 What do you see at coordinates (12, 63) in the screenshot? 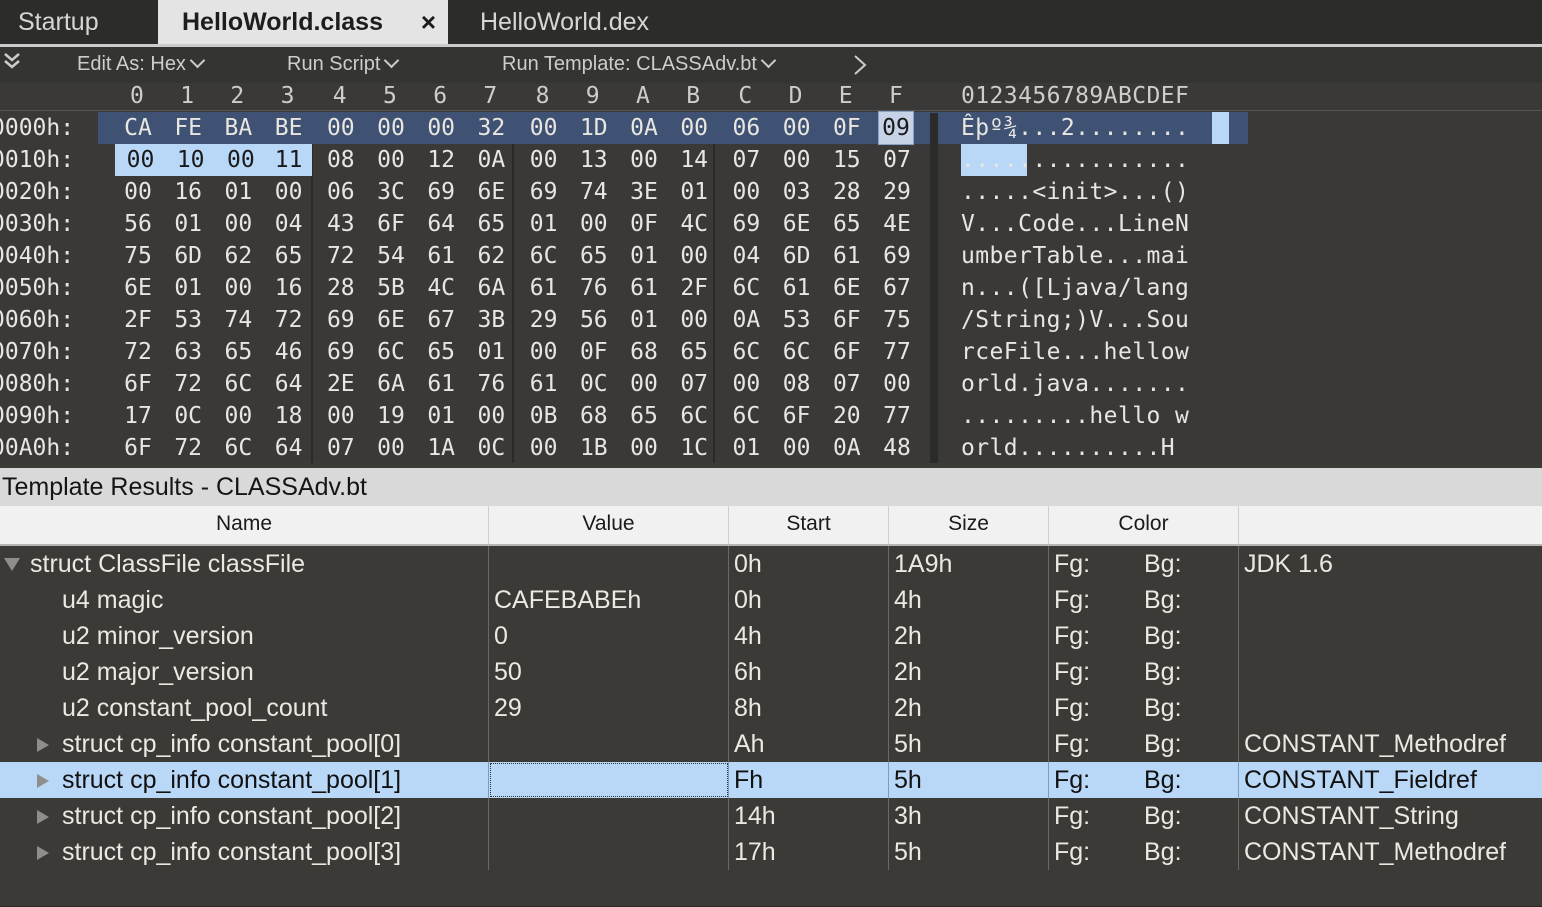
I see `collapse-toolbar-icon` at bounding box center [12, 63].